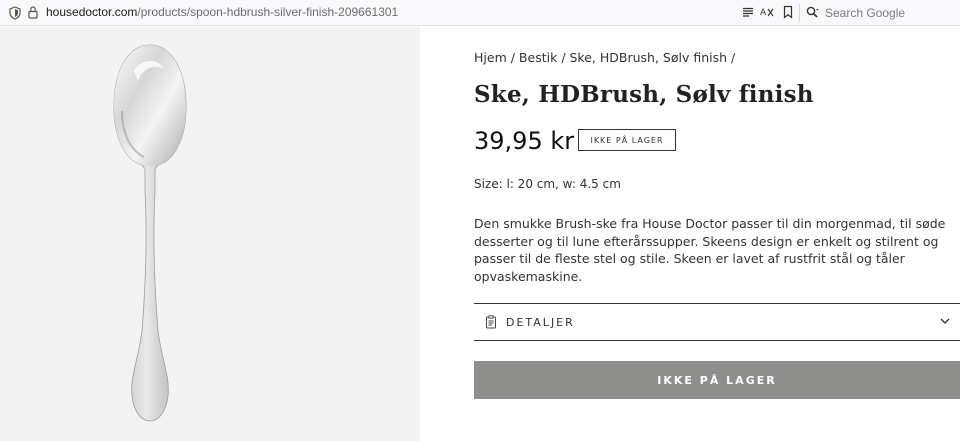 The height and width of the screenshot is (441, 960). What do you see at coordinates (538, 57) in the screenshot?
I see `breadcrumb-item-cutlery: Bestik` at bounding box center [538, 57].